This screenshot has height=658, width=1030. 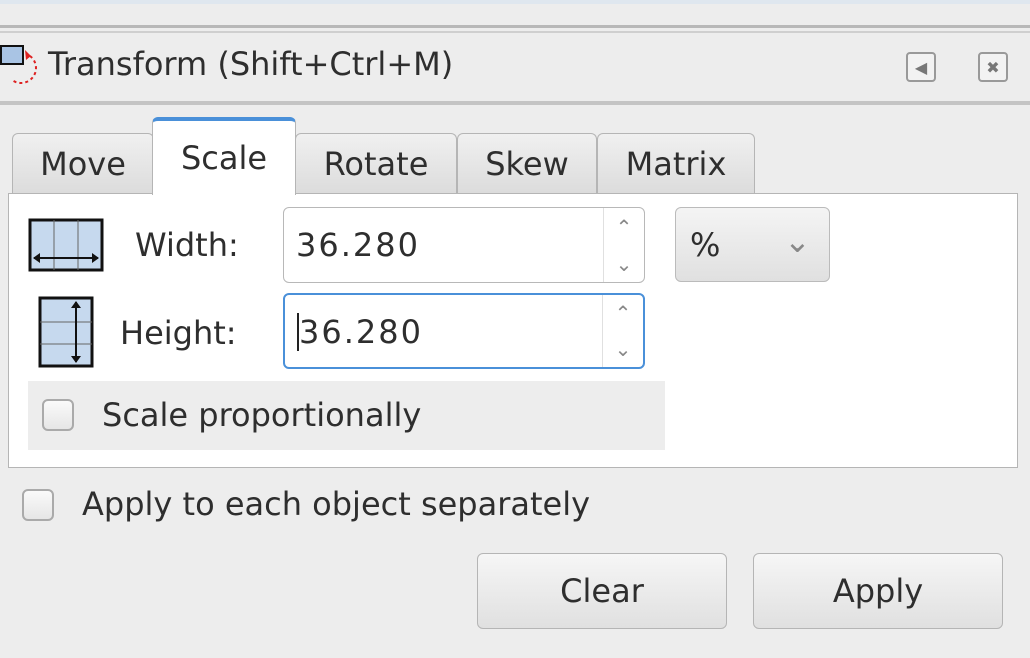 I want to click on panel-title: Transform (Shift+Ctrl+M), so click(x=251, y=64).